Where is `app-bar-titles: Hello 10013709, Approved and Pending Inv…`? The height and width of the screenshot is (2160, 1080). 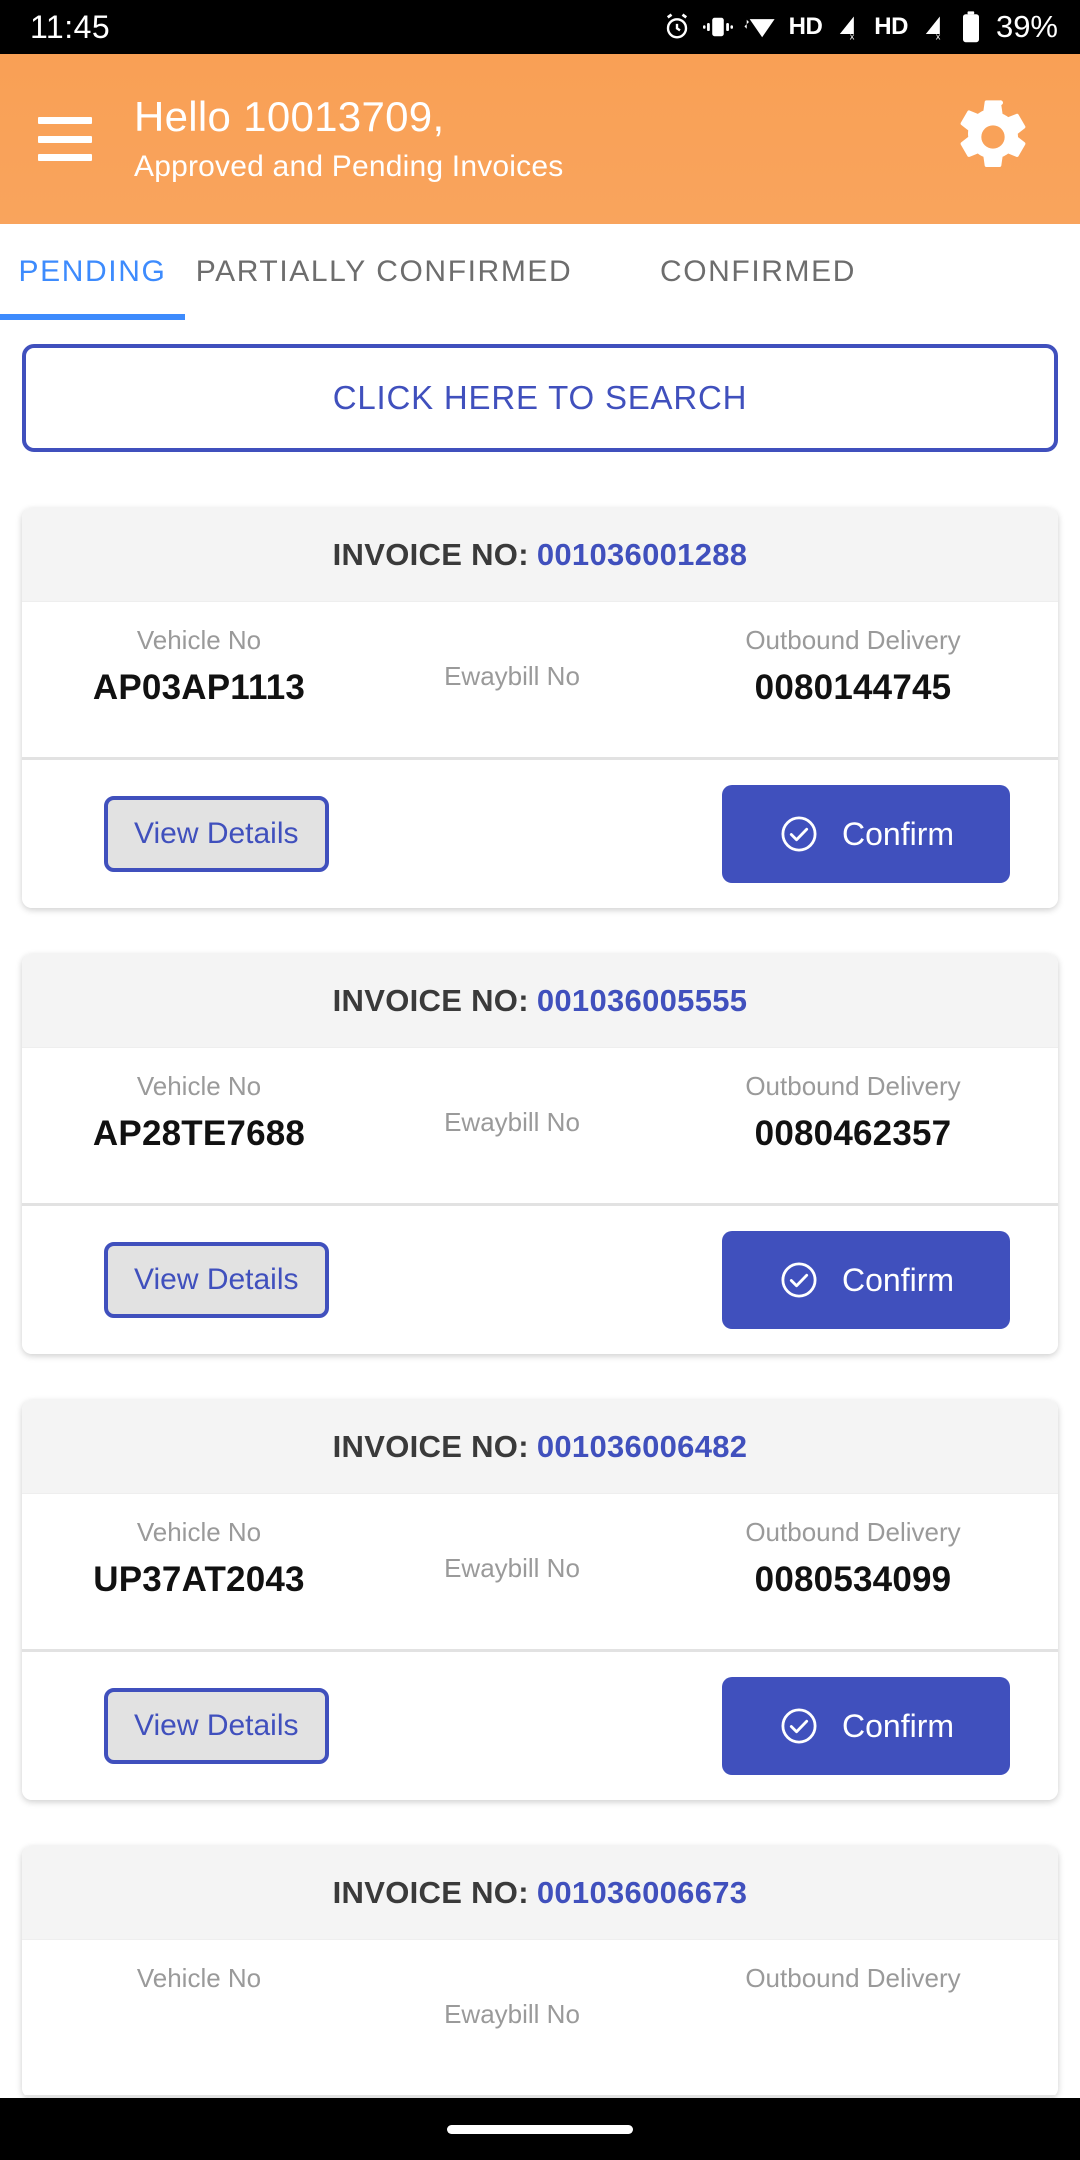
app-bar-titles: Hello 10013709, Approved and Pending Inv… is located at coordinates (542, 139).